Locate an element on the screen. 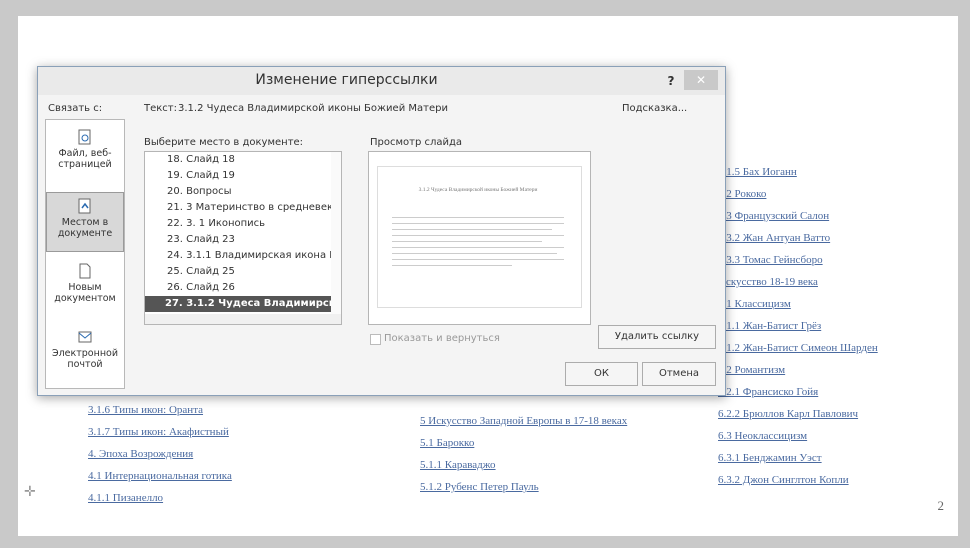  document-hyperlink: 6.2.2 Брюллов Карл Павлович is located at coordinates (788, 414).